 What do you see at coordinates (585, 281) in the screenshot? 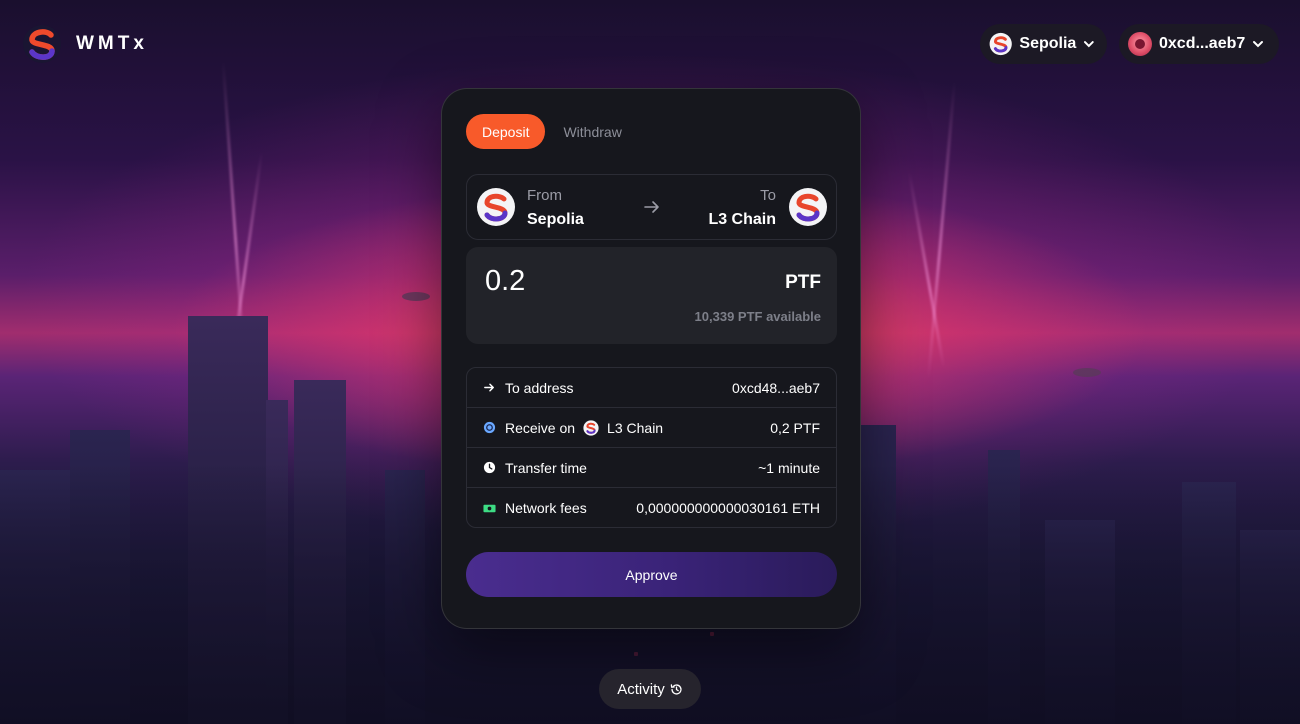
I see `amount-input` at bounding box center [585, 281].